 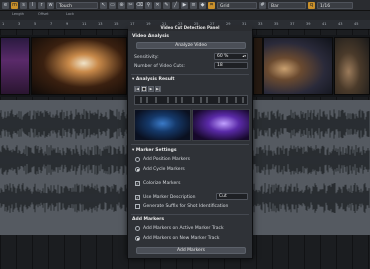 I want to click on colorize-markers-label: Colorize Markers, so click(x=162, y=183).